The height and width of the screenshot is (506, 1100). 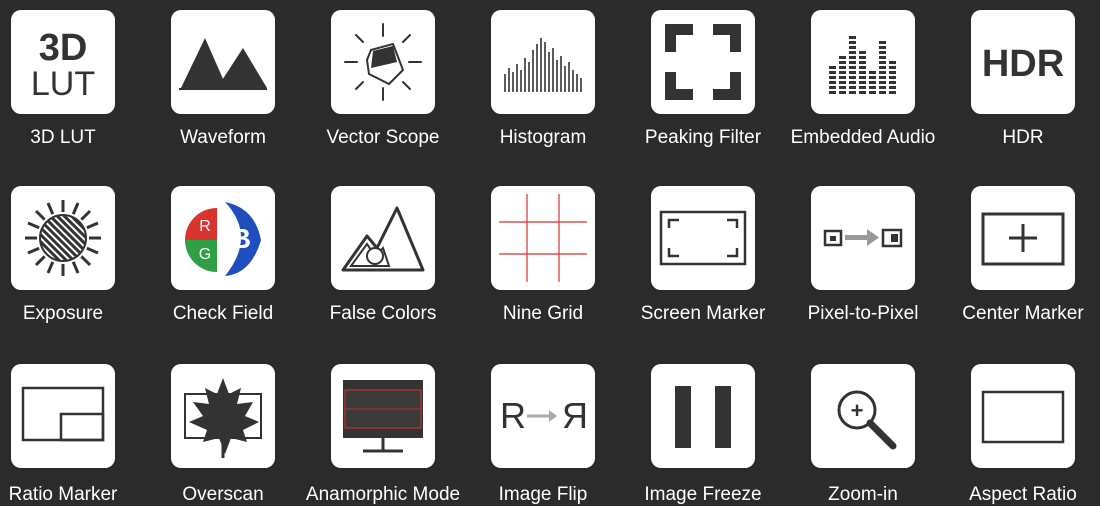 I want to click on feature-label: Center Marker, so click(x=1023, y=313).